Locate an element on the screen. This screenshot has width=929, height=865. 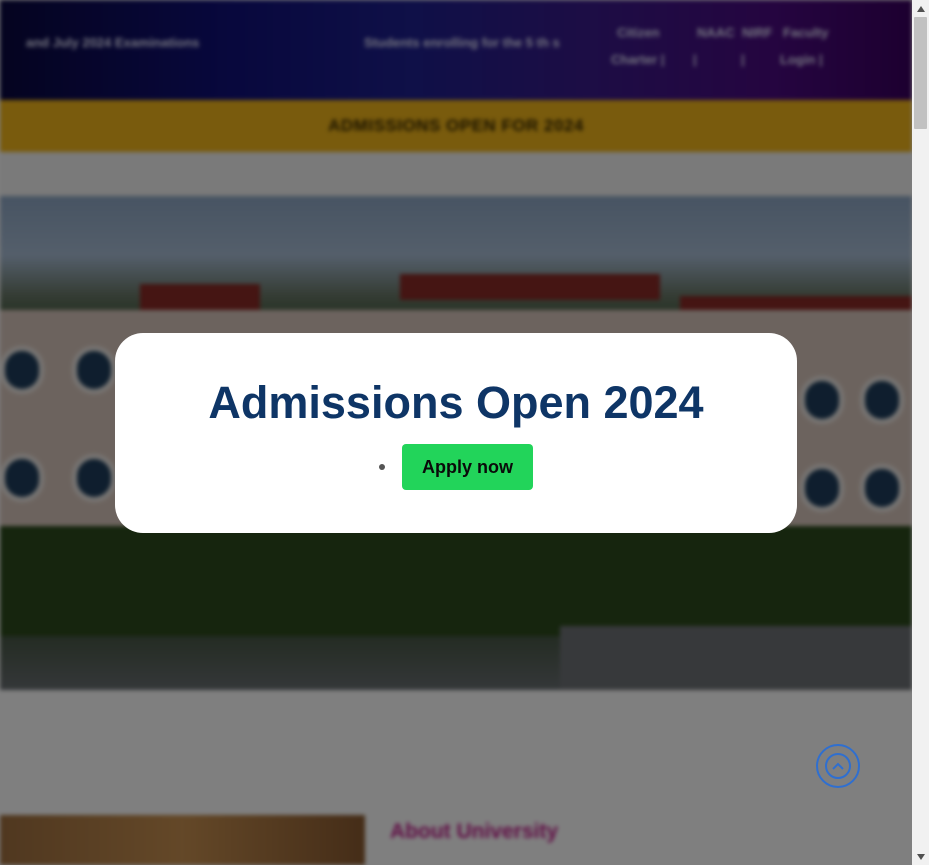
list-bullet is located at coordinates (382, 467).